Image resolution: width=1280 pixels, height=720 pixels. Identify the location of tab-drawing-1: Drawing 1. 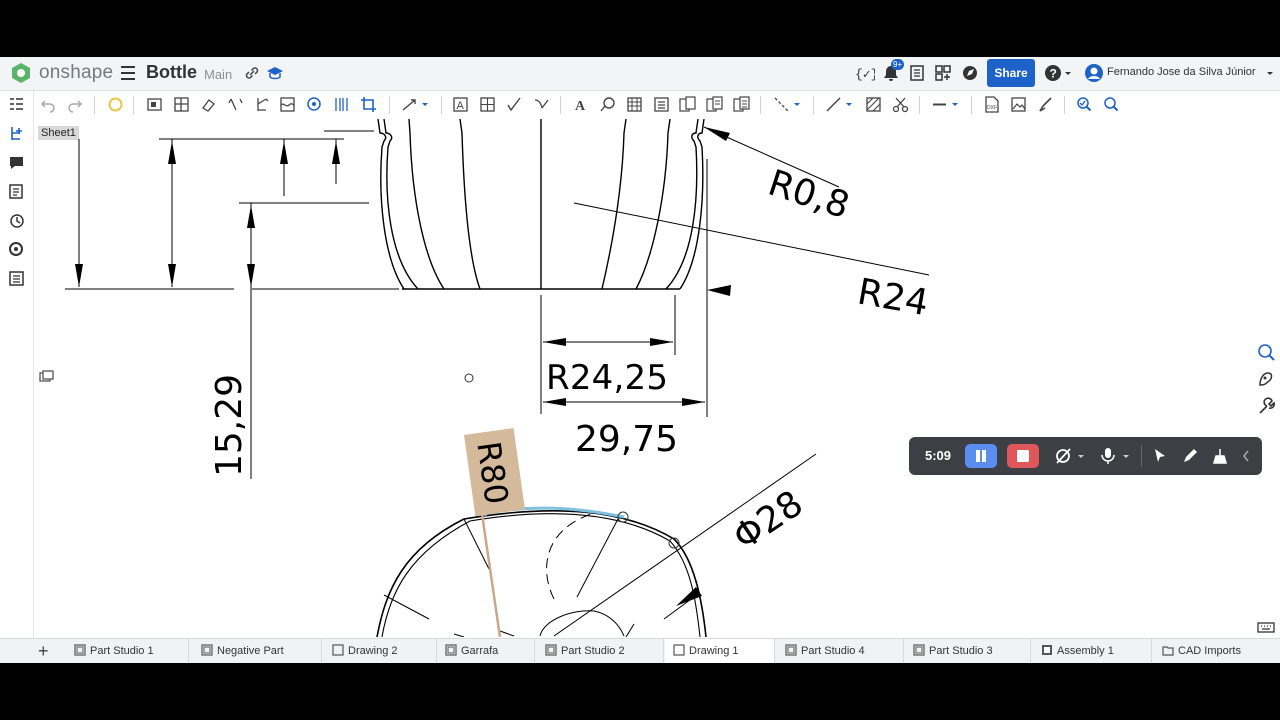
(720, 651).